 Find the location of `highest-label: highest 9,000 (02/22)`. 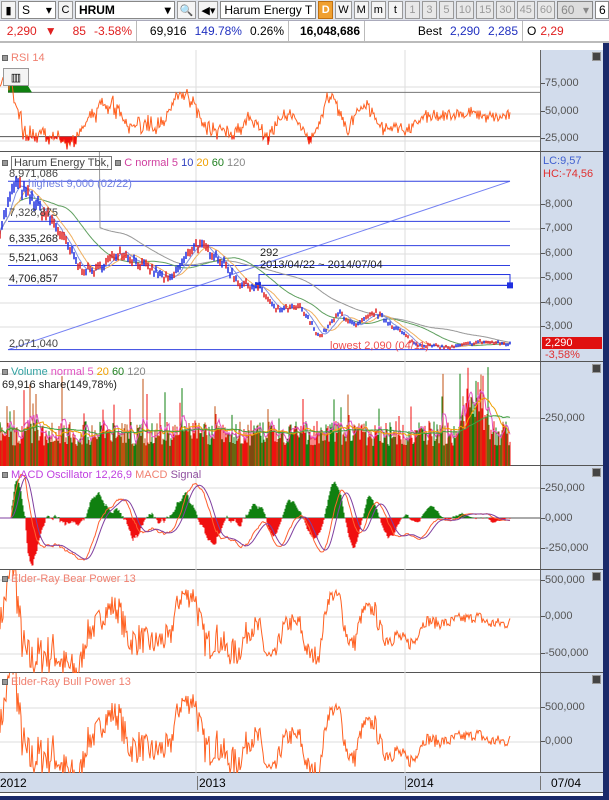

highest-label: highest 9,000 (02/22) is located at coordinates (80, 184).